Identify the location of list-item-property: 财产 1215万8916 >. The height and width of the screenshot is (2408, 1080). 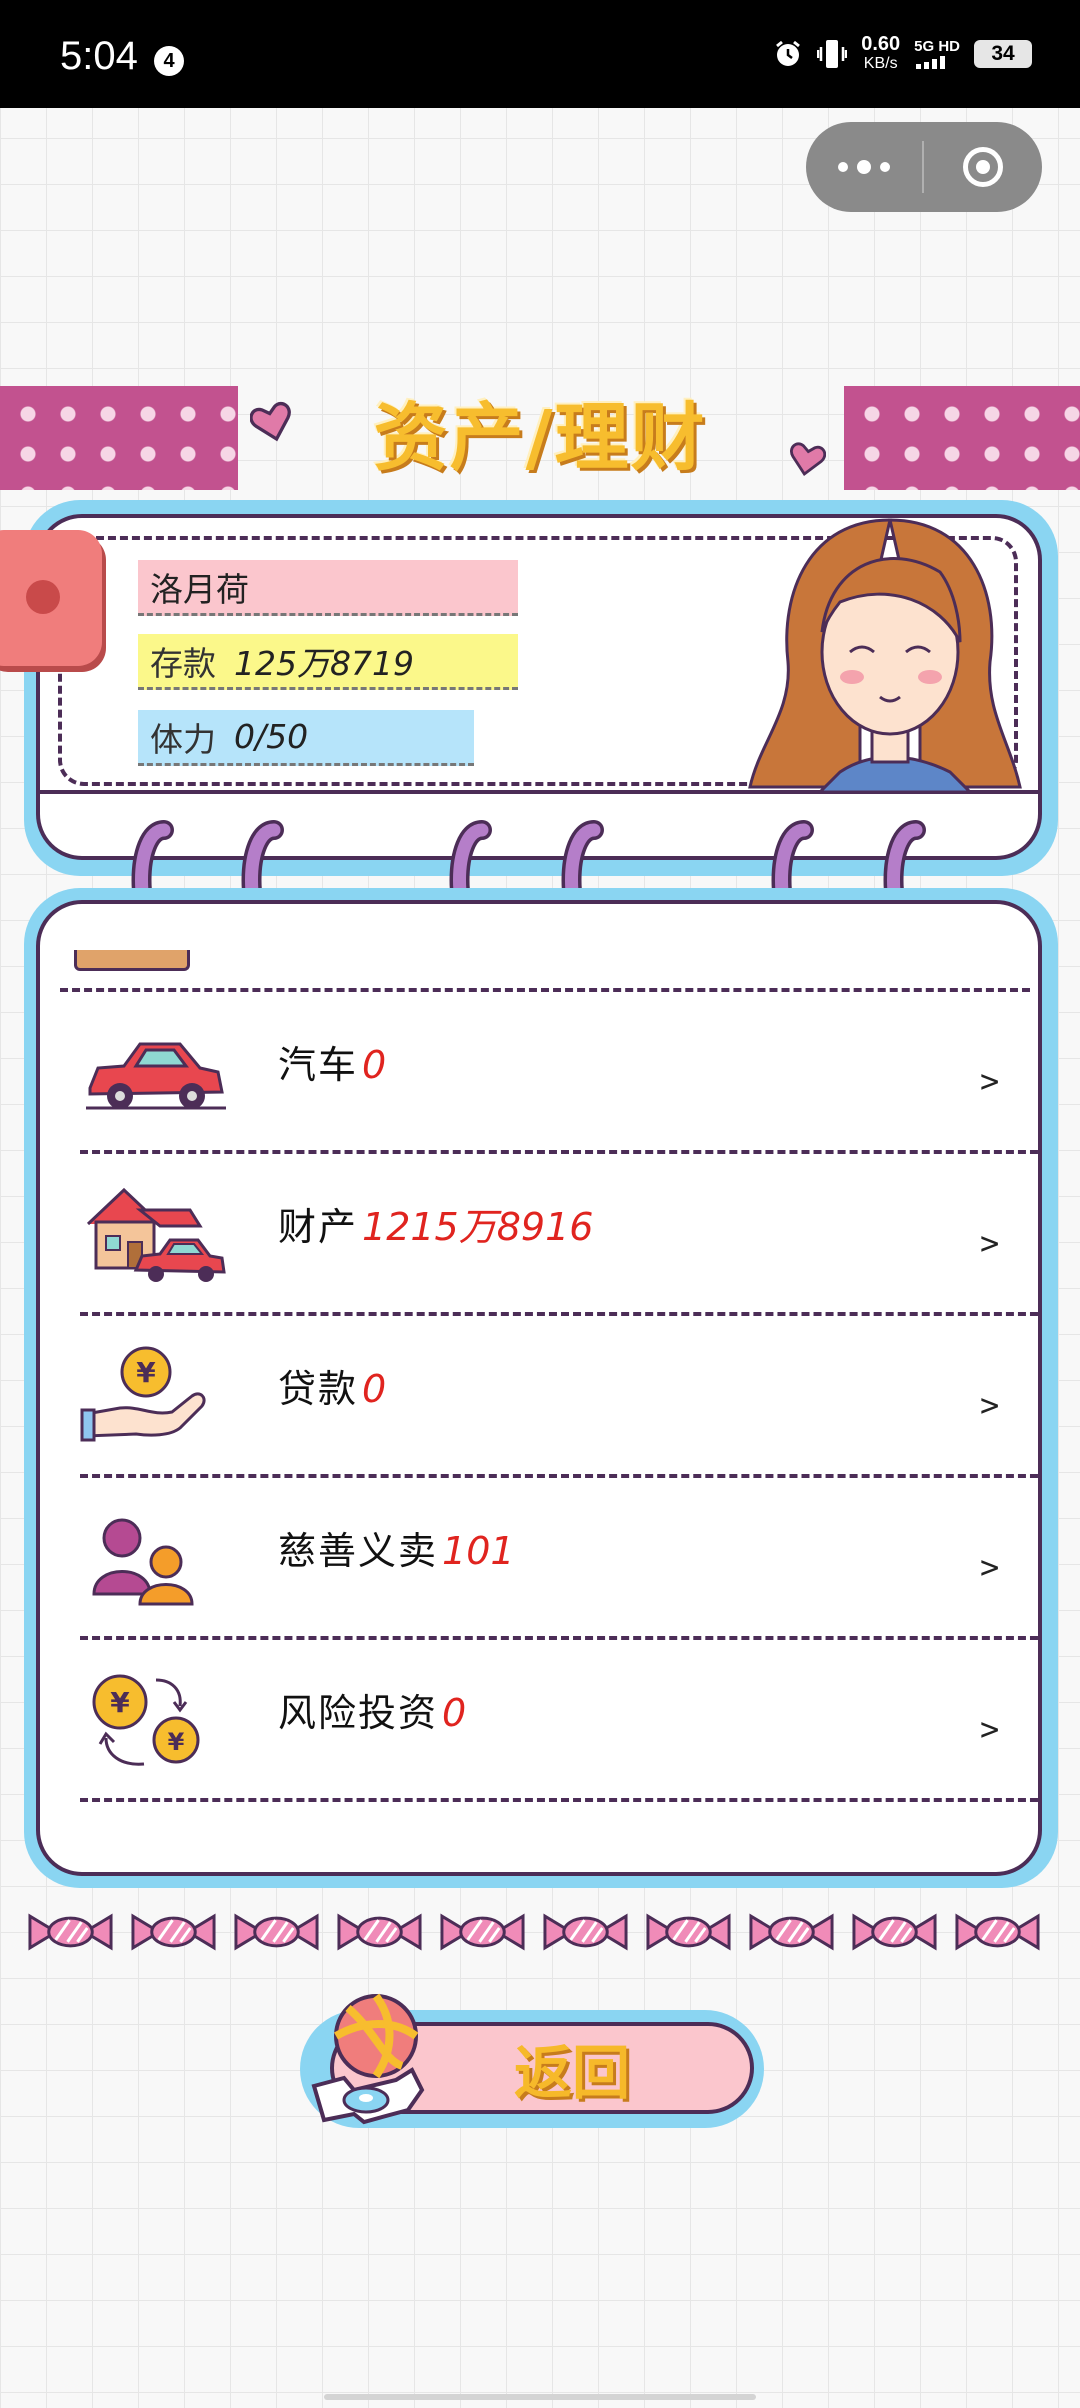
(559, 1235).